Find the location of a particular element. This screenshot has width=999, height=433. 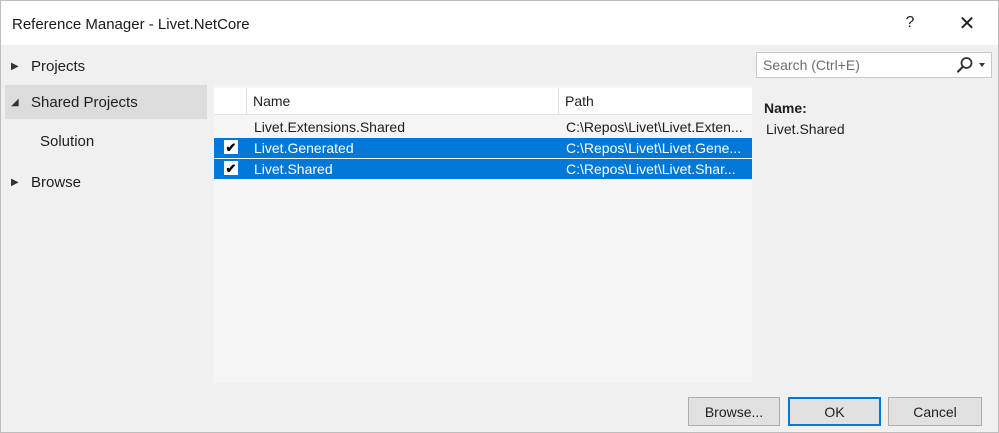

checkbox-column-header is located at coordinates (230, 101).